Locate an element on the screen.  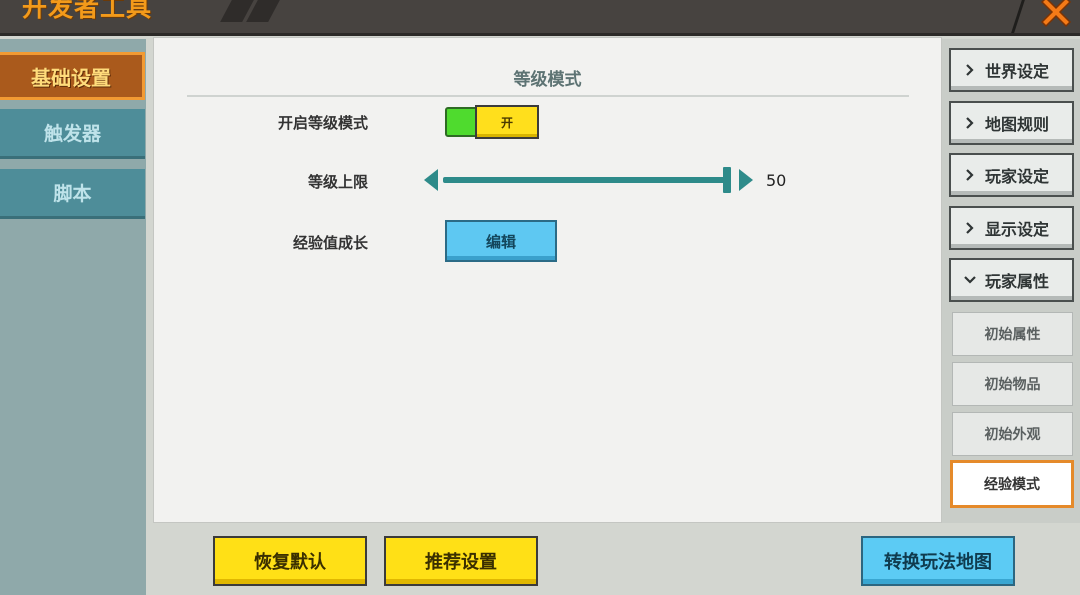
subitem-initial-attributes: 初始属性 is located at coordinates (1012, 334).